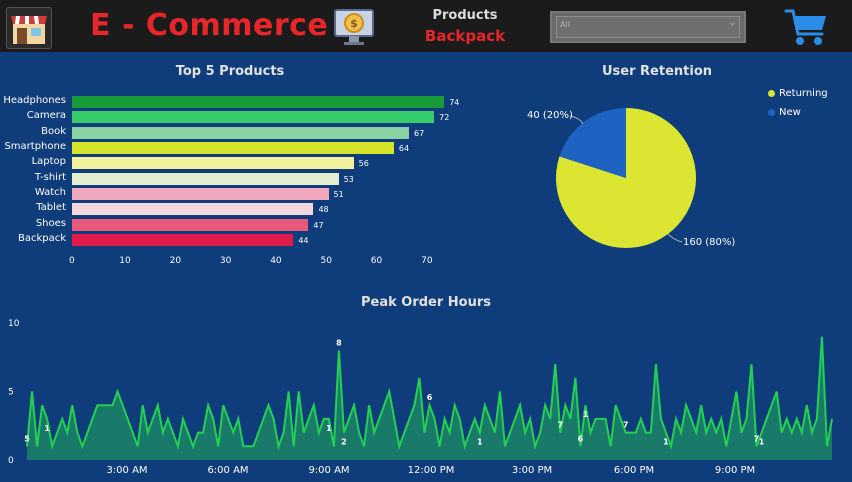 The width and height of the screenshot is (852, 482). Describe the element at coordinates (11, 461) in the screenshot. I see `peak-y-tick: 0` at that location.